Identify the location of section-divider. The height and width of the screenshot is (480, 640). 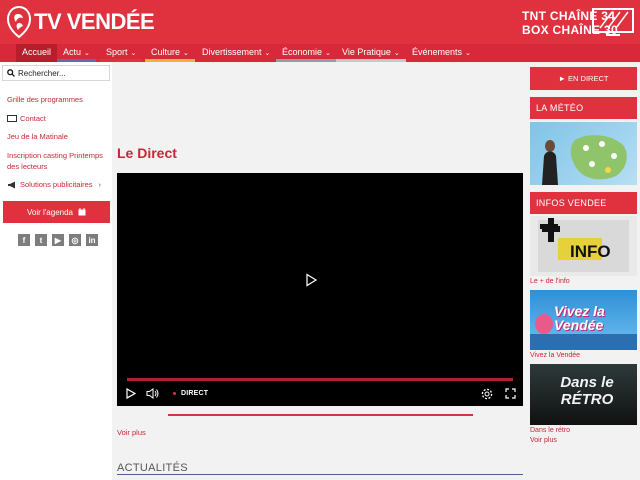
(320, 474).